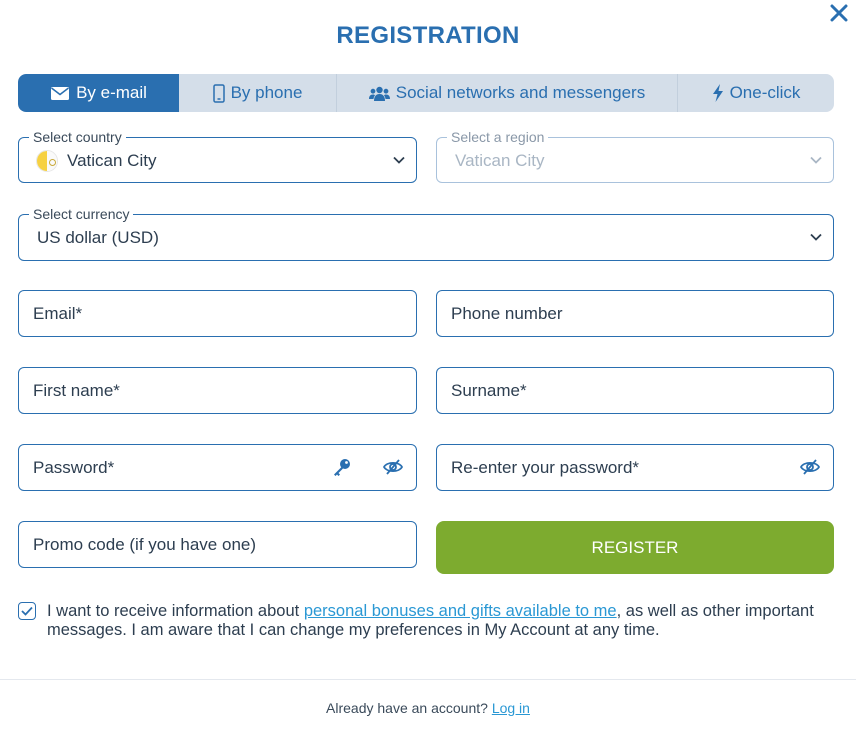 Image resolution: width=856 pixels, height=729 pixels. Describe the element at coordinates (507, 313) in the screenshot. I see `phone-placeholder: Phone number` at that location.